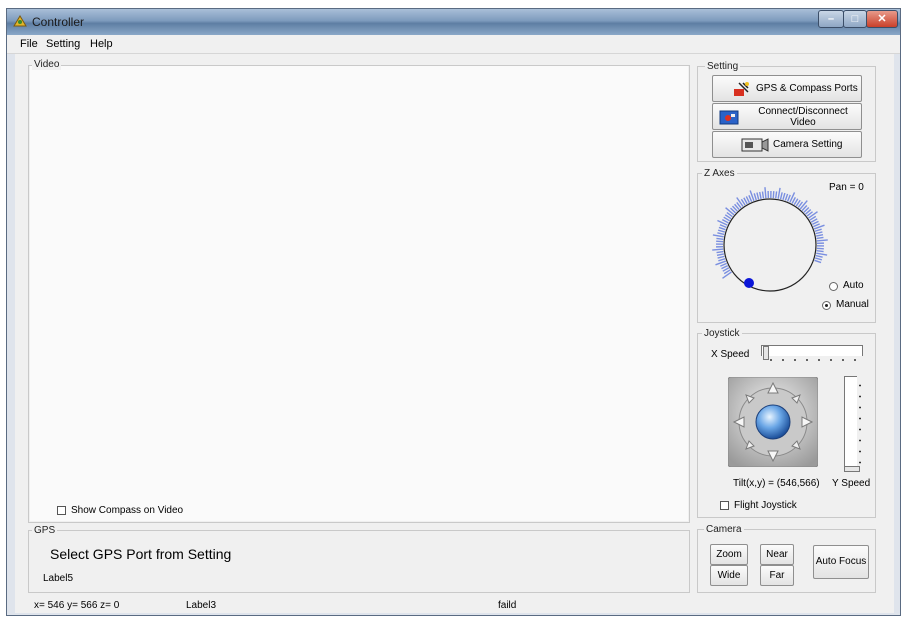  Describe the element at coordinates (833, 286) in the screenshot. I see `auto-radio` at that location.